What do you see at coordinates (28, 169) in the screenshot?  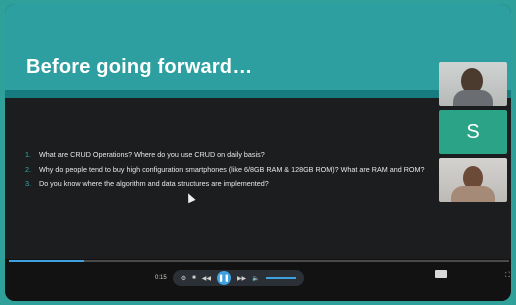 I see `list-number: 2.` at bounding box center [28, 169].